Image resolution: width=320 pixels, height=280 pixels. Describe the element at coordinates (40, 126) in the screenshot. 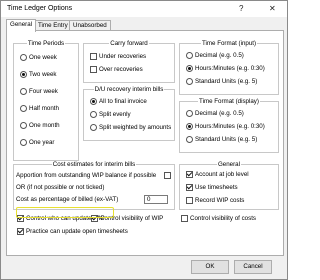

I see `period-one-month: One month` at that location.